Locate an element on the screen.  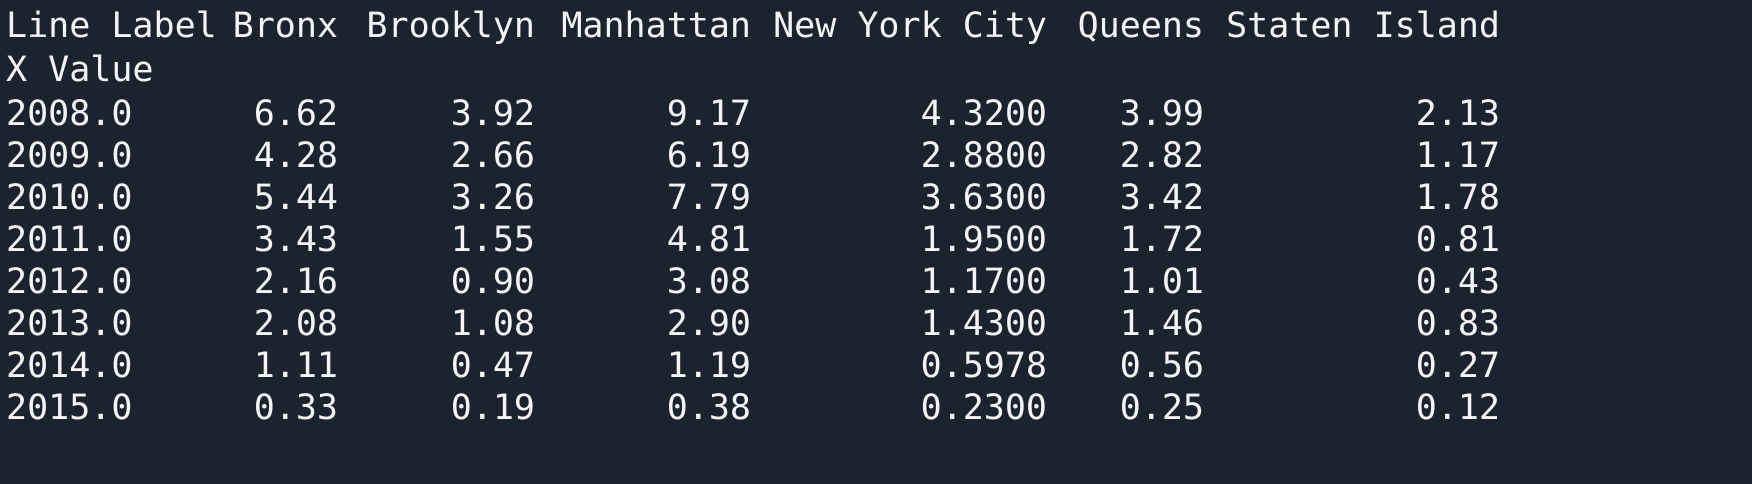
table-cell: 3.08 is located at coordinates (708, 282).